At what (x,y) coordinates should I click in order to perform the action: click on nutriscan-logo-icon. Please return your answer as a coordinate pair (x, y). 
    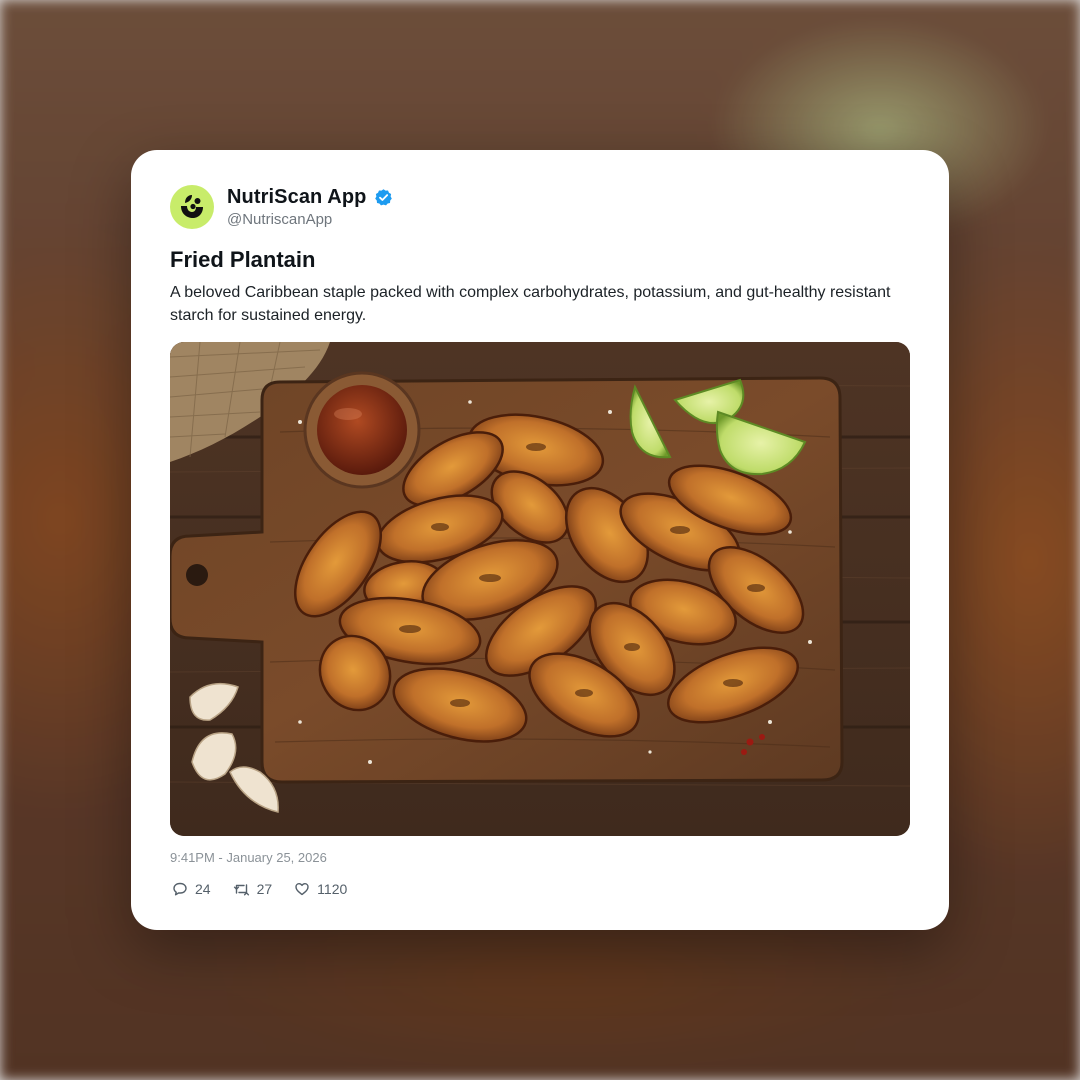
    Looking at the image, I should click on (192, 206).